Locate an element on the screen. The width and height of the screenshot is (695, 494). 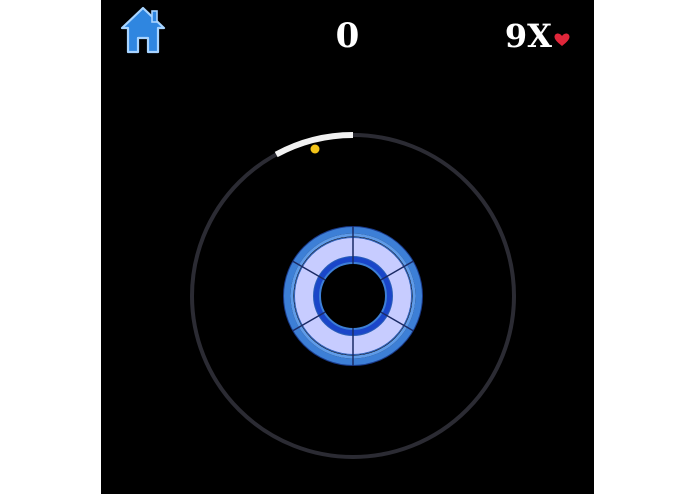
ball is located at coordinates (315, 149).